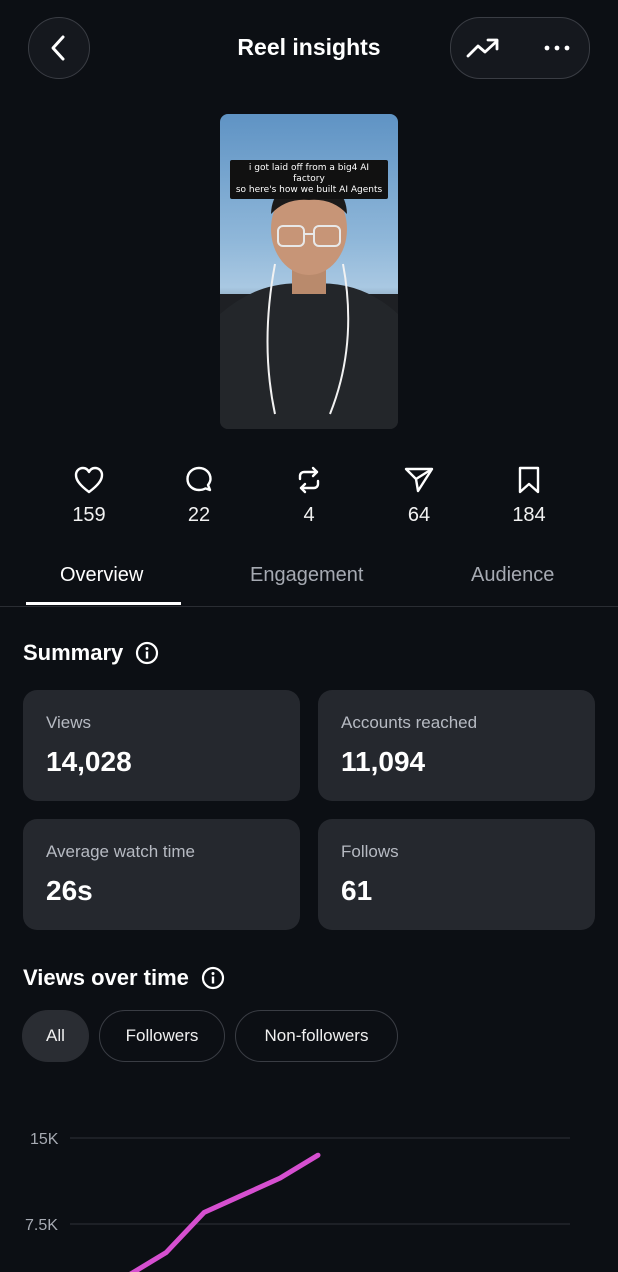  I want to click on top-bar: Reel insights, so click(309, 48).